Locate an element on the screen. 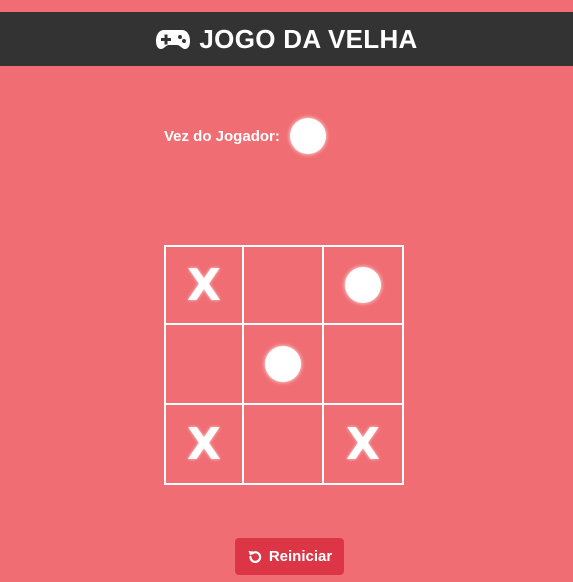 The height and width of the screenshot is (582, 573). restart-button: Reiniciar is located at coordinates (289, 556).